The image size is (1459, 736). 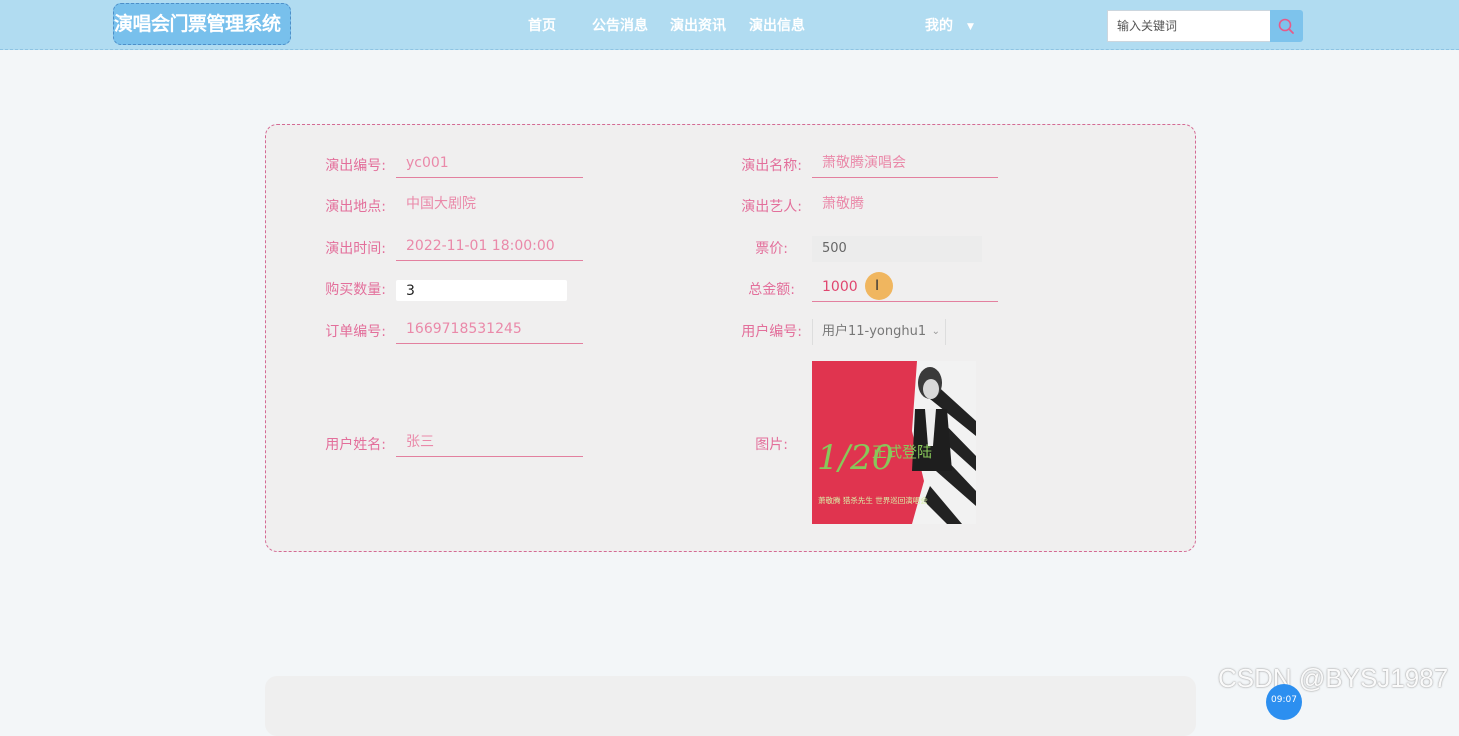 I want to click on concert-poster-image: 1/20 正式登陆 萧敬腾 猎杀先生 世界巡回演唱会, so click(x=894, y=442).